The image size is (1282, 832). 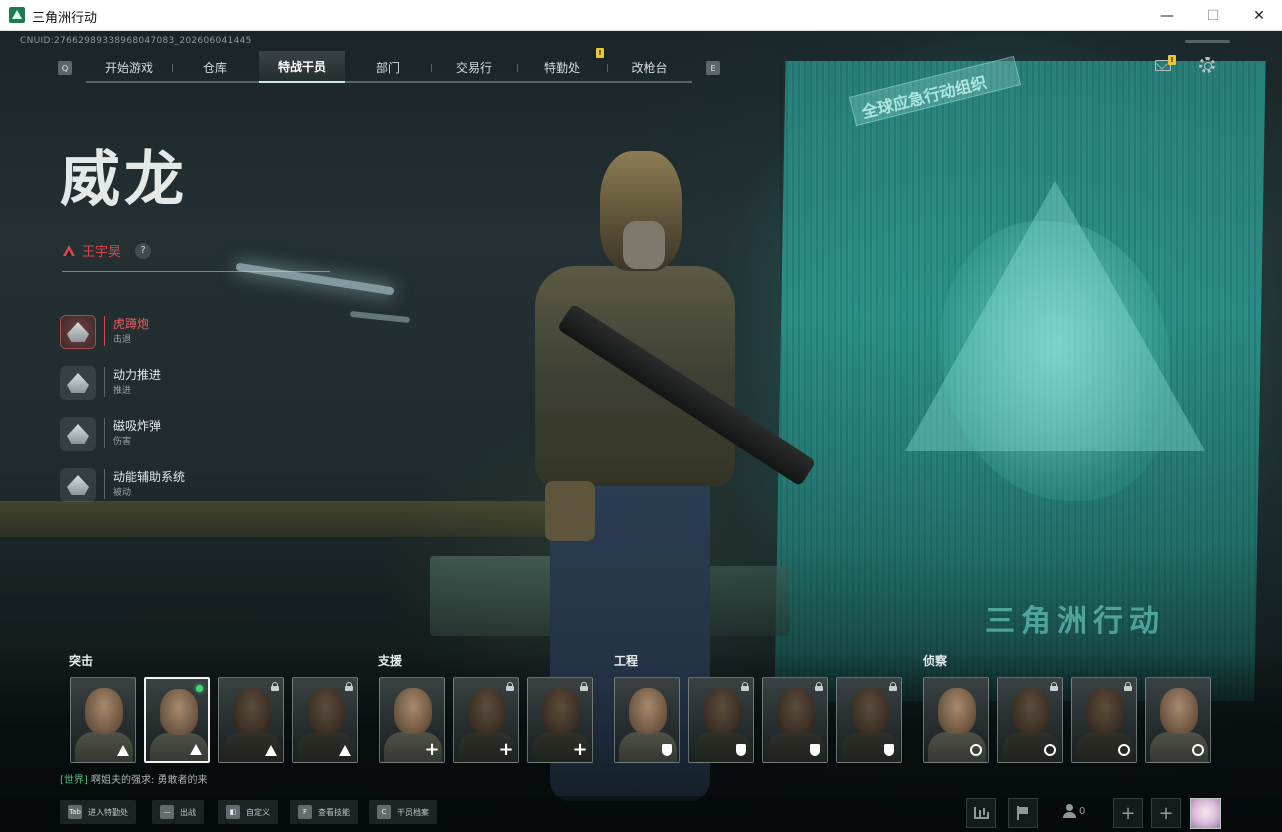 What do you see at coordinates (185, 486) in the screenshot?
I see `ability-kinetic-assist: 动能辅助系统 被动` at bounding box center [185, 486].